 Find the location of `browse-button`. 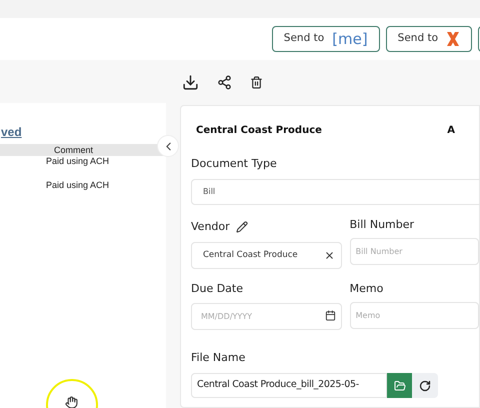

browse-button is located at coordinates (399, 385).